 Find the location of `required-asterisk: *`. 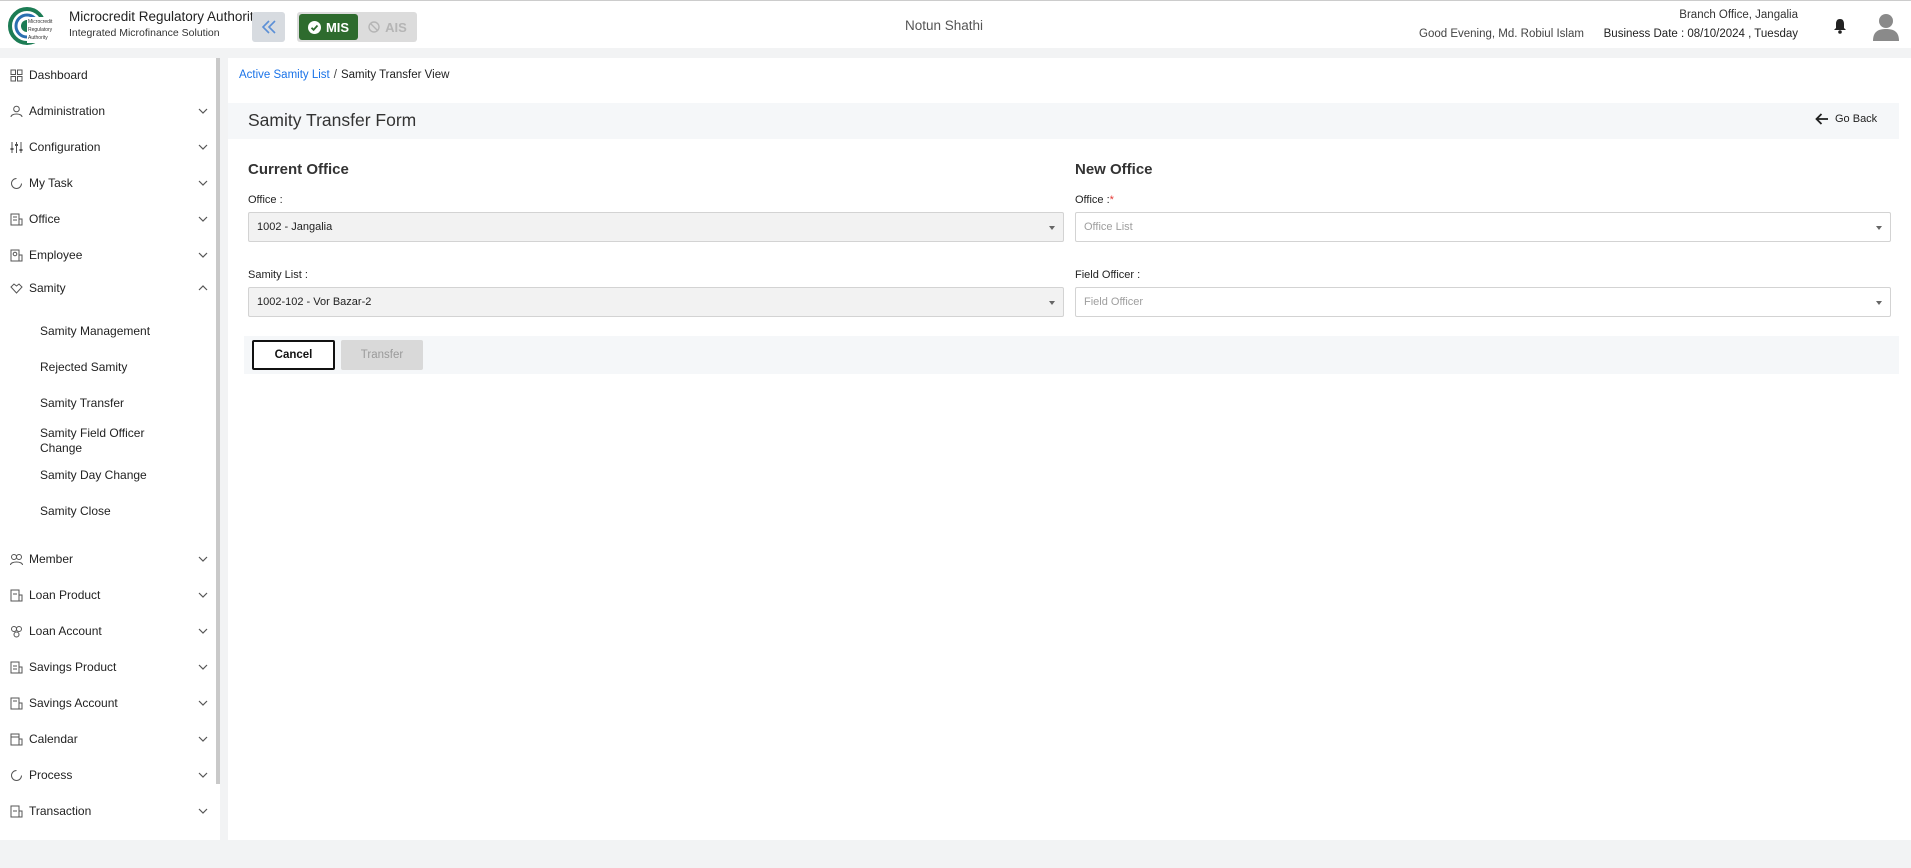

required-asterisk: * is located at coordinates (1111, 200).